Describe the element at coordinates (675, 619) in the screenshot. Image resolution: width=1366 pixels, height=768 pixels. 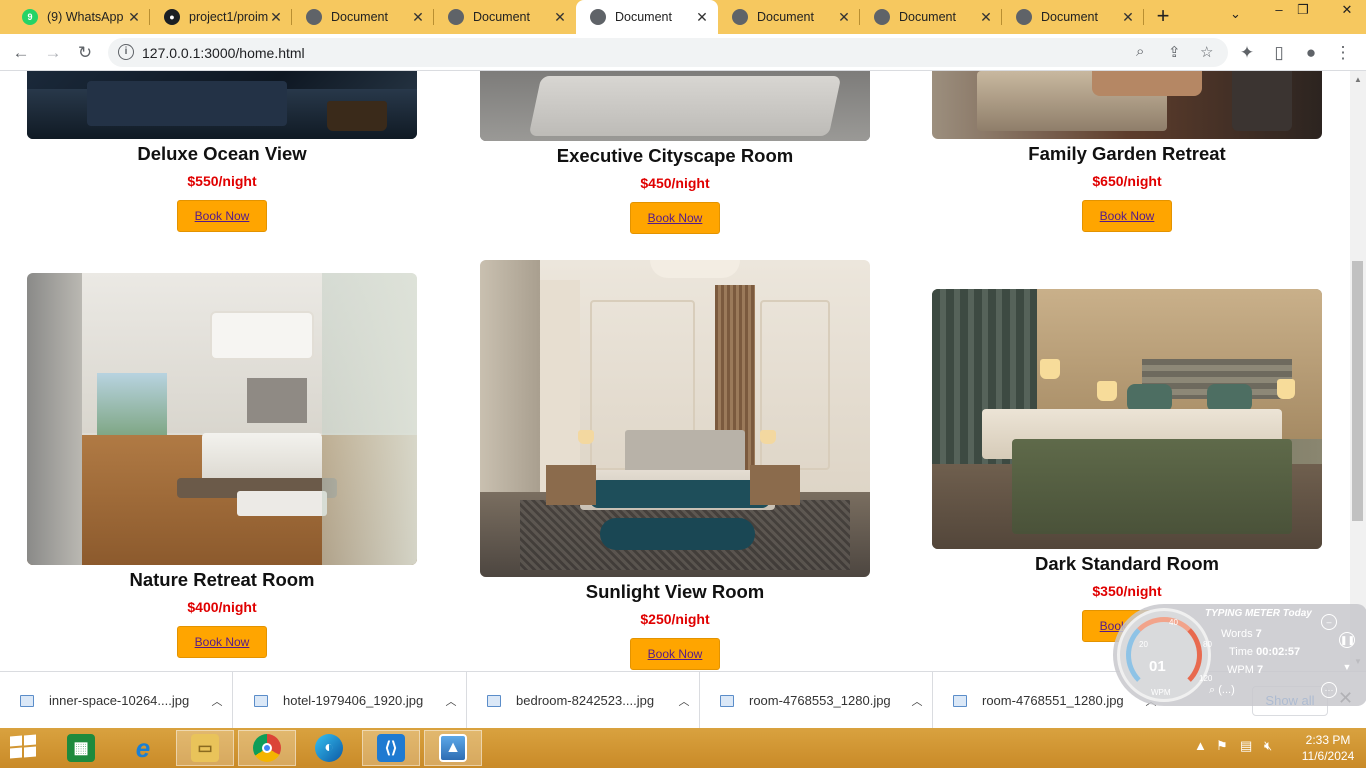
I see `room-price: $250/night` at that location.